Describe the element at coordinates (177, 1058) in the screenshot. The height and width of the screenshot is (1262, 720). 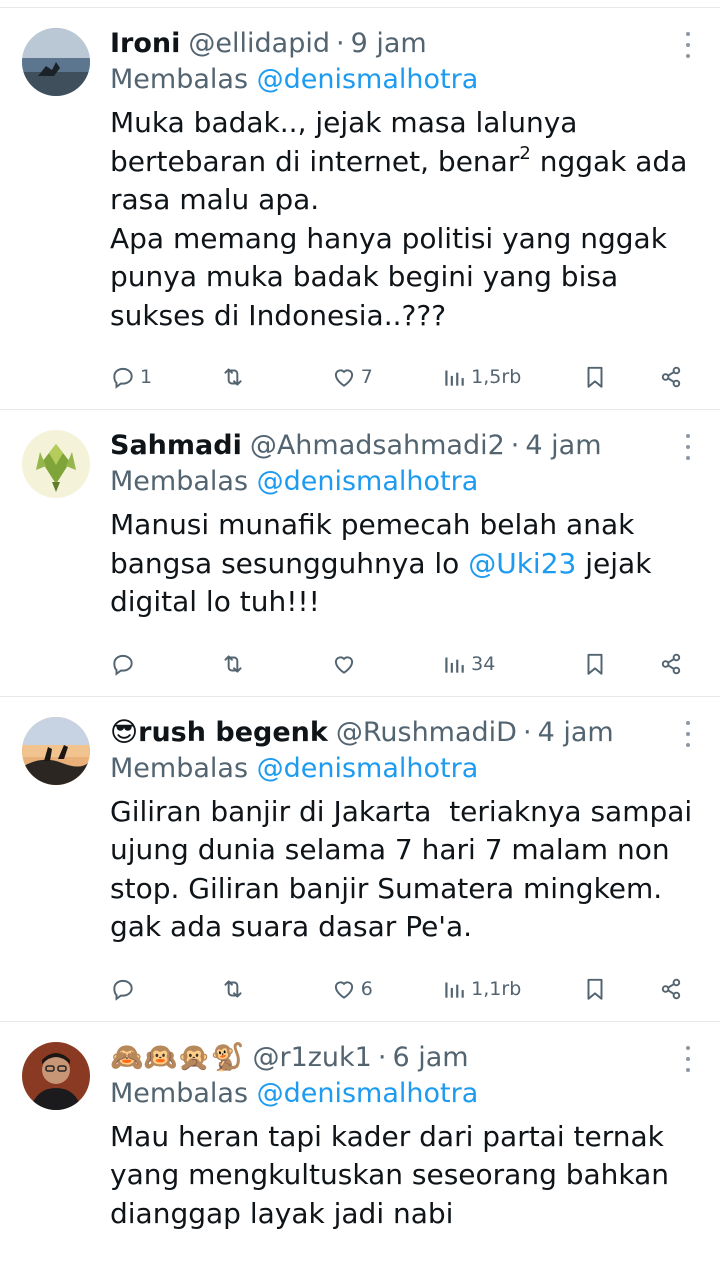
I see `display-name: 🙈🙉🙊🐒` at that location.